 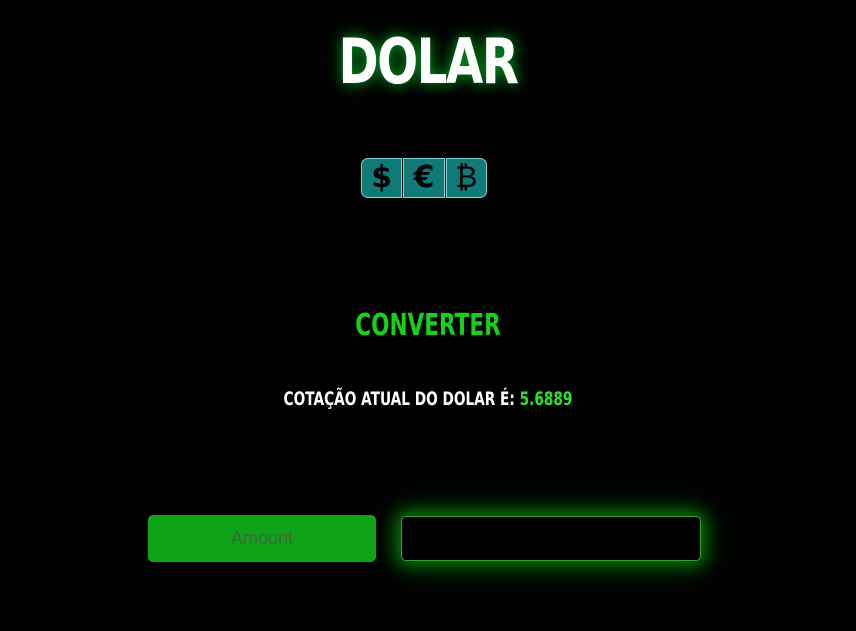 I want to click on amount-input, so click(x=262, y=538).